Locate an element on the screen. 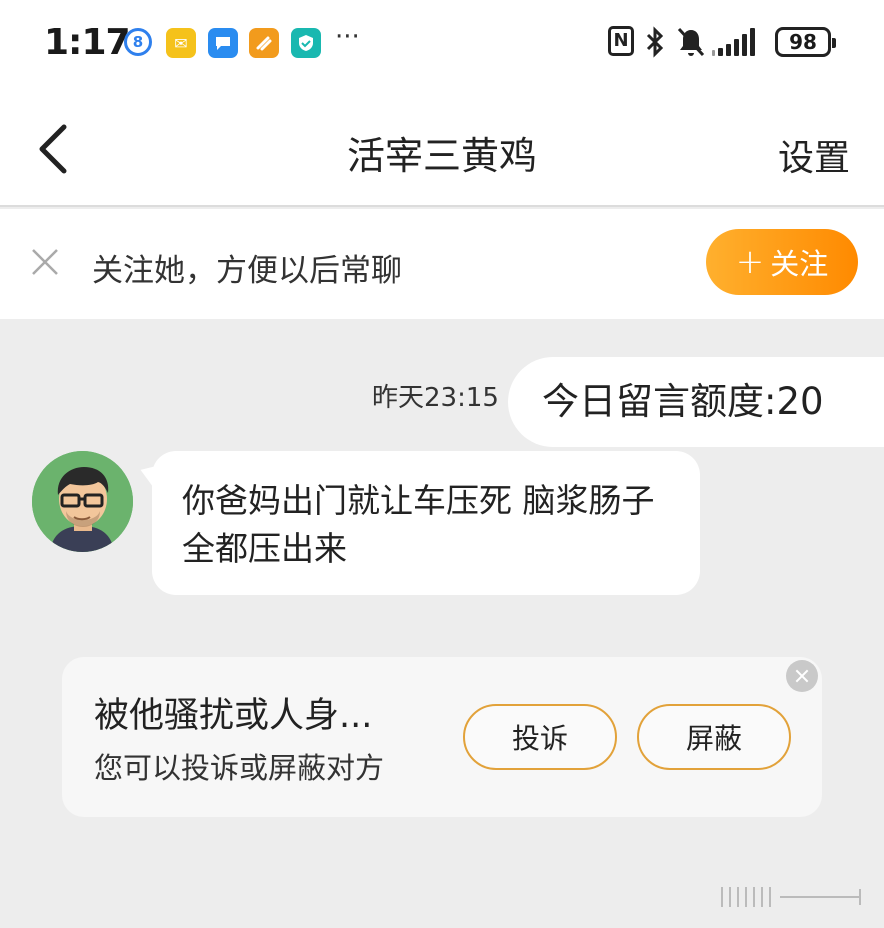  back-button is located at coordinates (54, 149).